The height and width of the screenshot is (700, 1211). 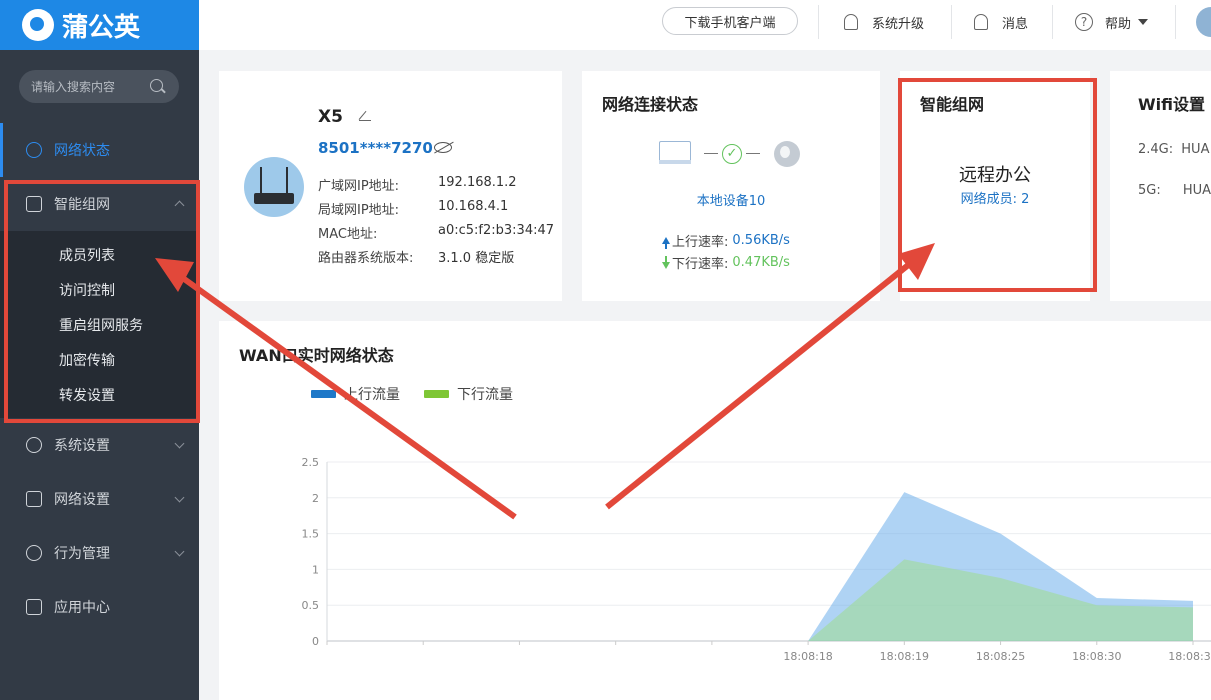 I want to click on top-bar: 下载手机客户端 系统升级 消息 ? 帮助, so click(x=705, y=25).